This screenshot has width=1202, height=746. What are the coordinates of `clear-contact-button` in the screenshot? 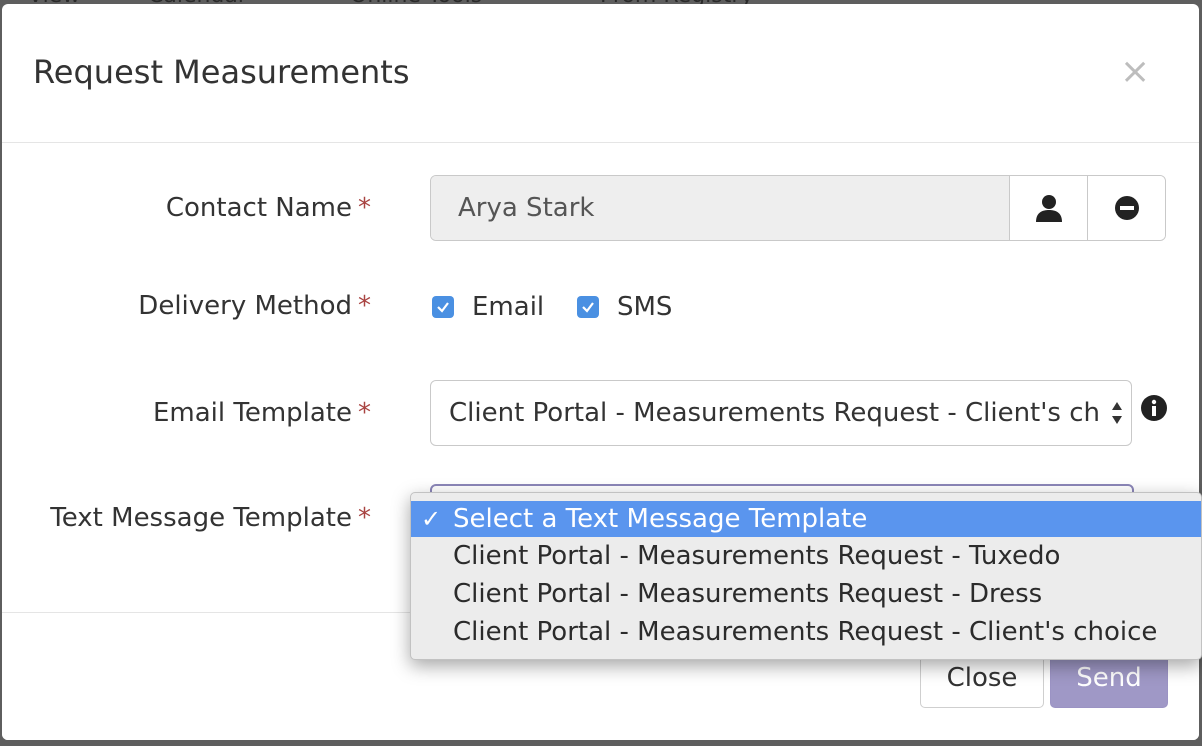 It's located at (1126, 208).